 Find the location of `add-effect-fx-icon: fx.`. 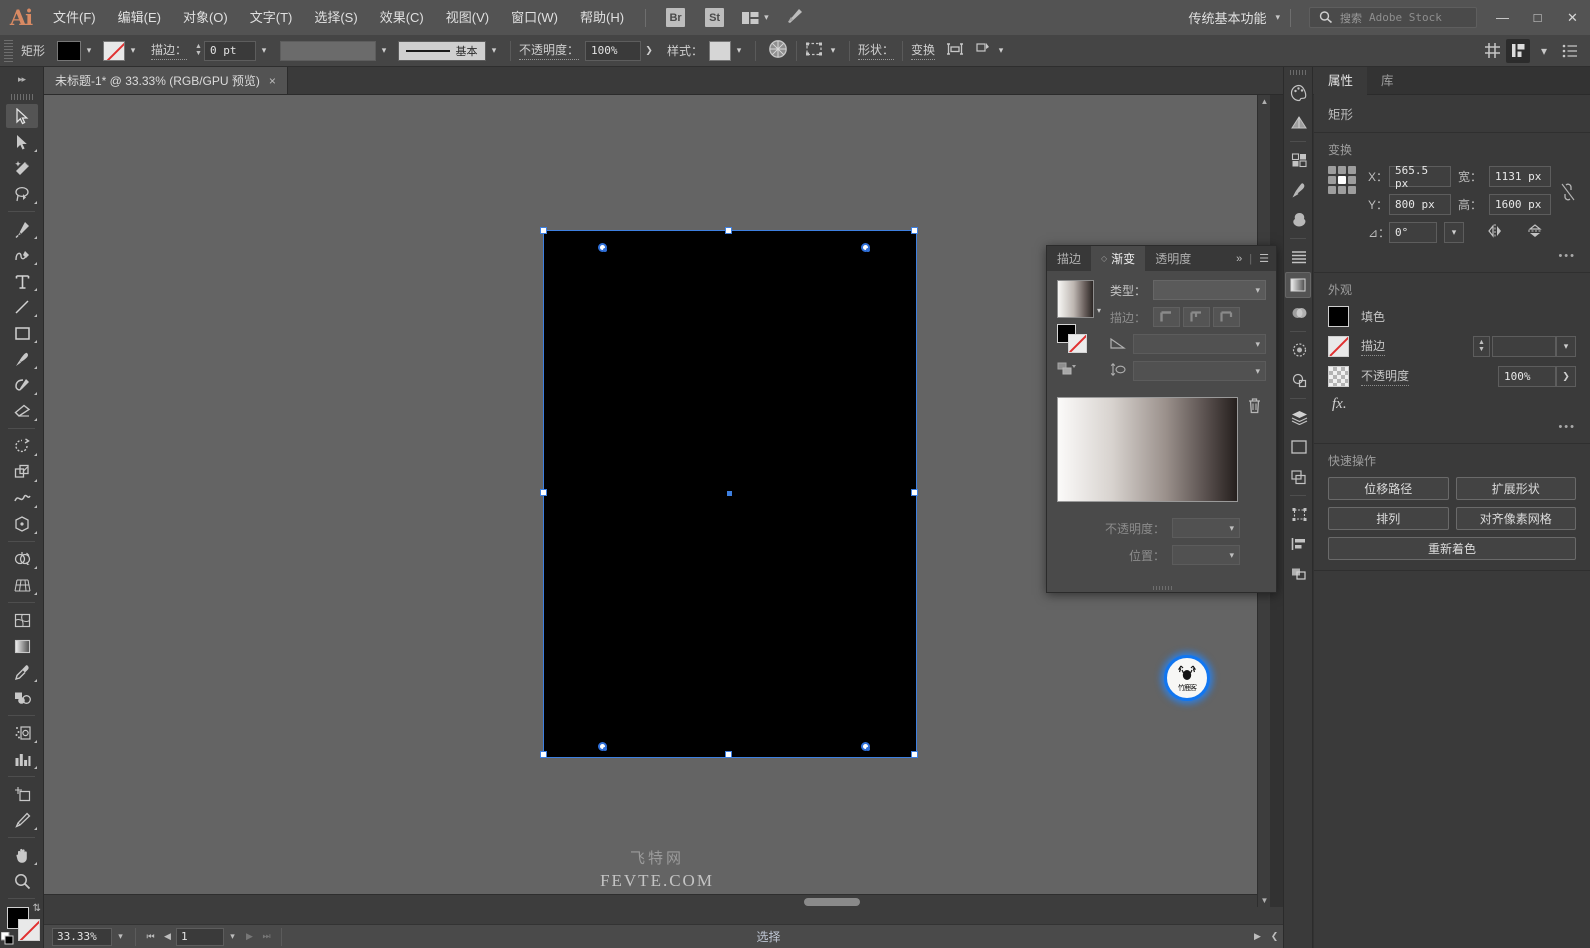

add-effect-fx-icon: fx. is located at coordinates (1452, 404).